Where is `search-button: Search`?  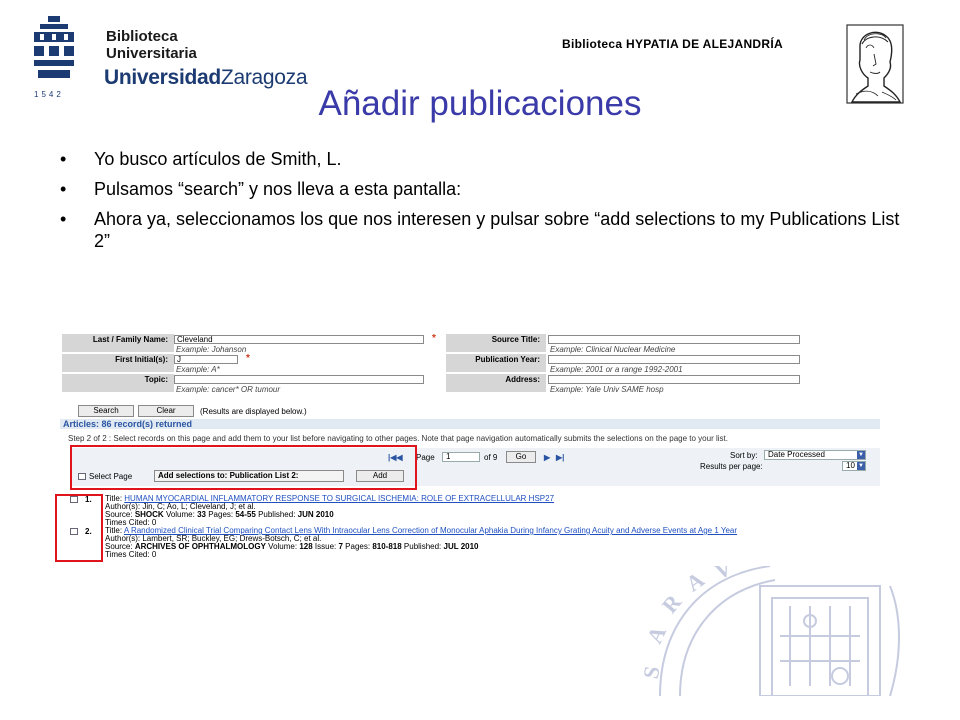 search-button: Search is located at coordinates (106, 411).